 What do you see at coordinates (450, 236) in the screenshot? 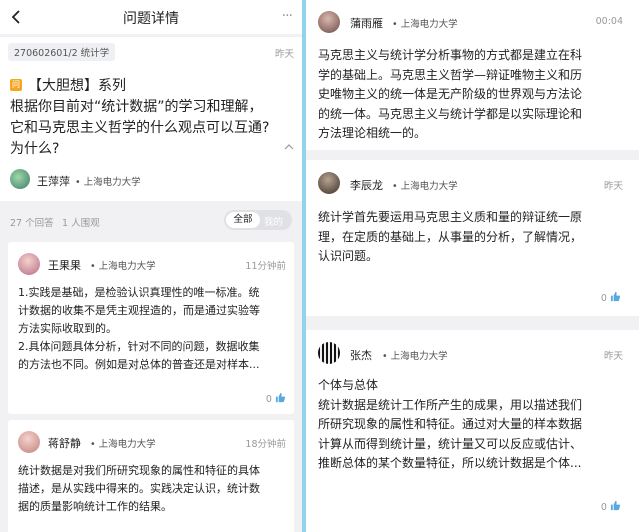
I see `answer-text-line: 理，在定质的基础上，从事量的分析，了解情况，` at bounding box center [450, 236].